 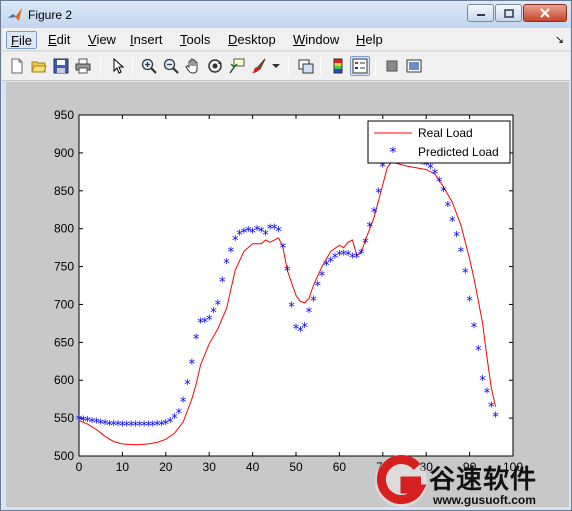 I want to click on menu-desktop: Desktop, so click(x=252, y=40).